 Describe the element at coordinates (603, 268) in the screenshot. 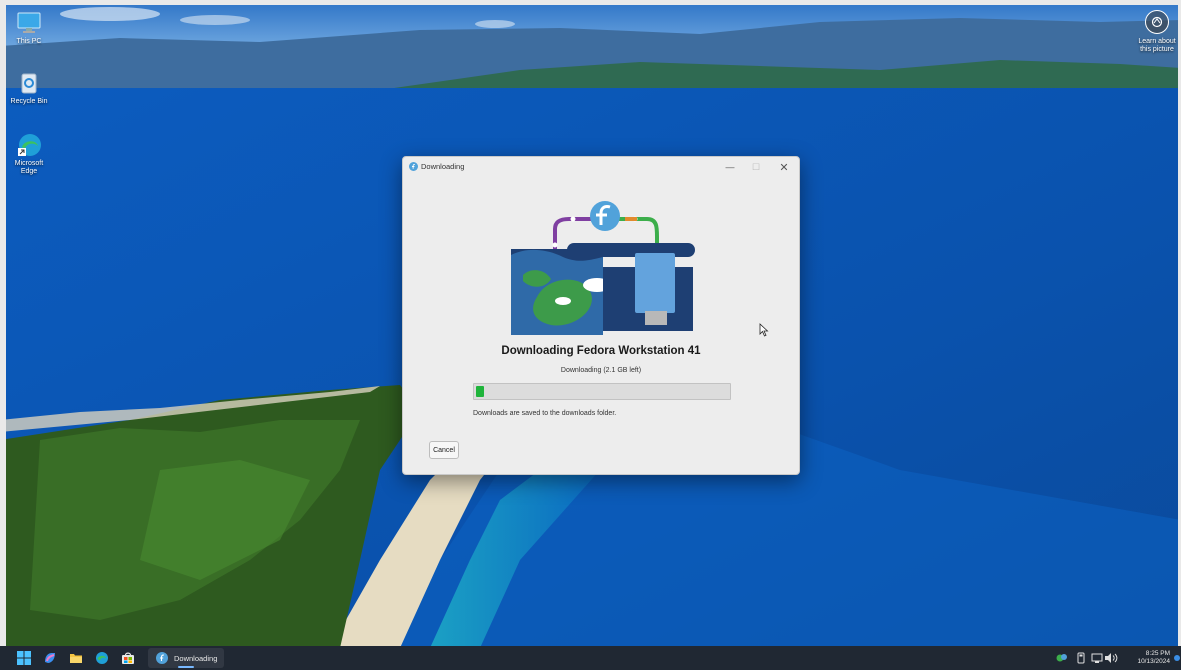

I see `fedora-media-writer-illustration` at that location.